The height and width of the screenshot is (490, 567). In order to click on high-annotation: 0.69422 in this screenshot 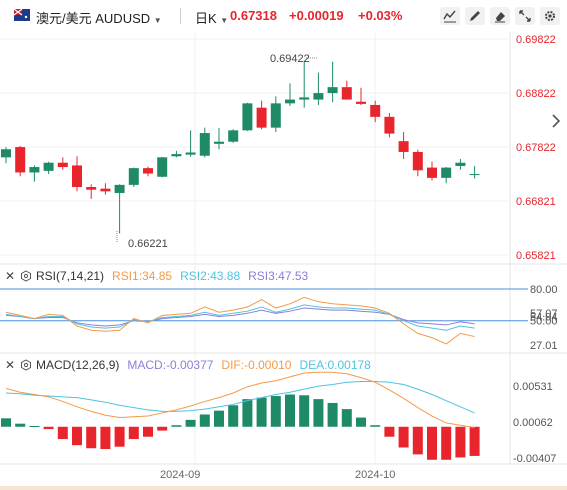, I will do `click(290, 59)`.